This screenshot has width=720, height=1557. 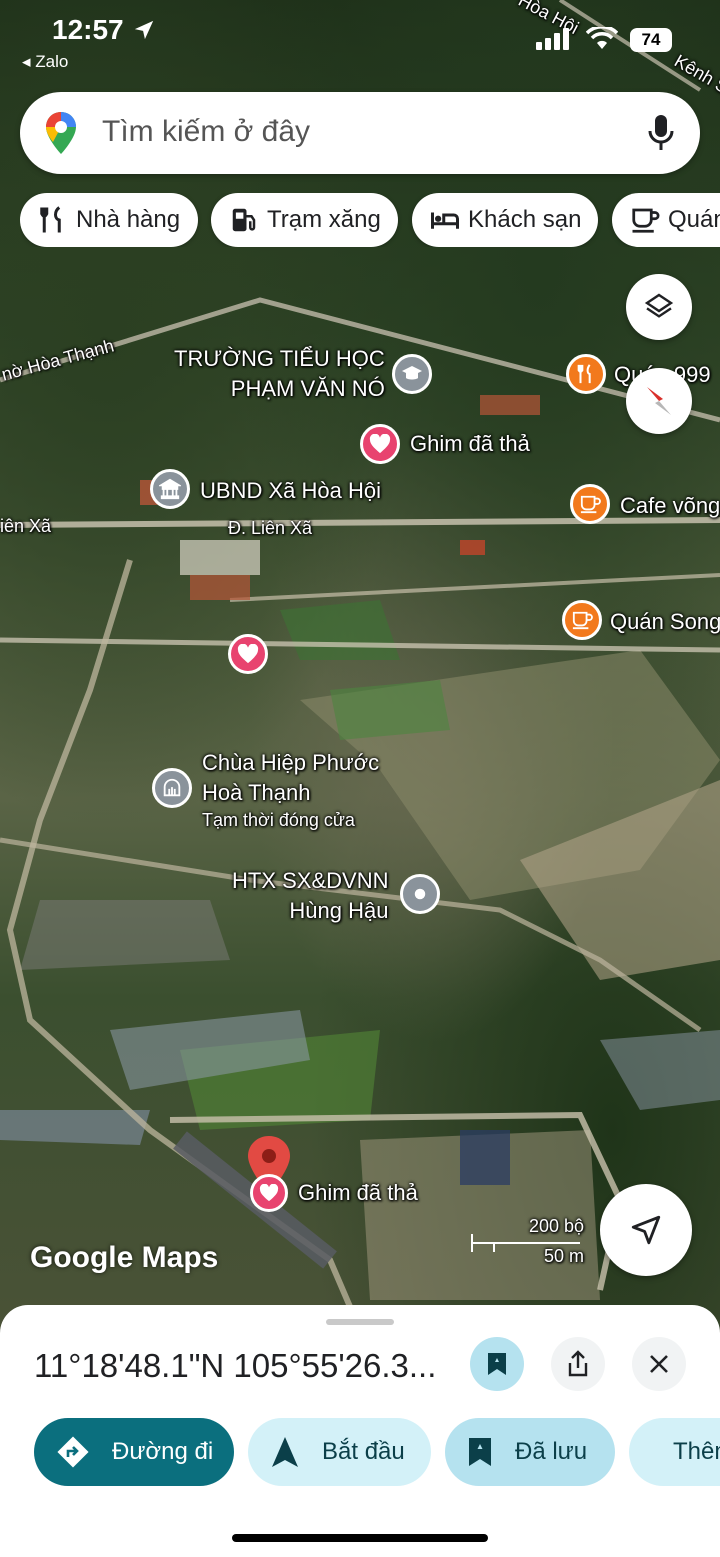 What do you see at coordinates (380, 444) in the screenshot?
I see `saved-pin-heart-icon` at bounding box center [380, 444].